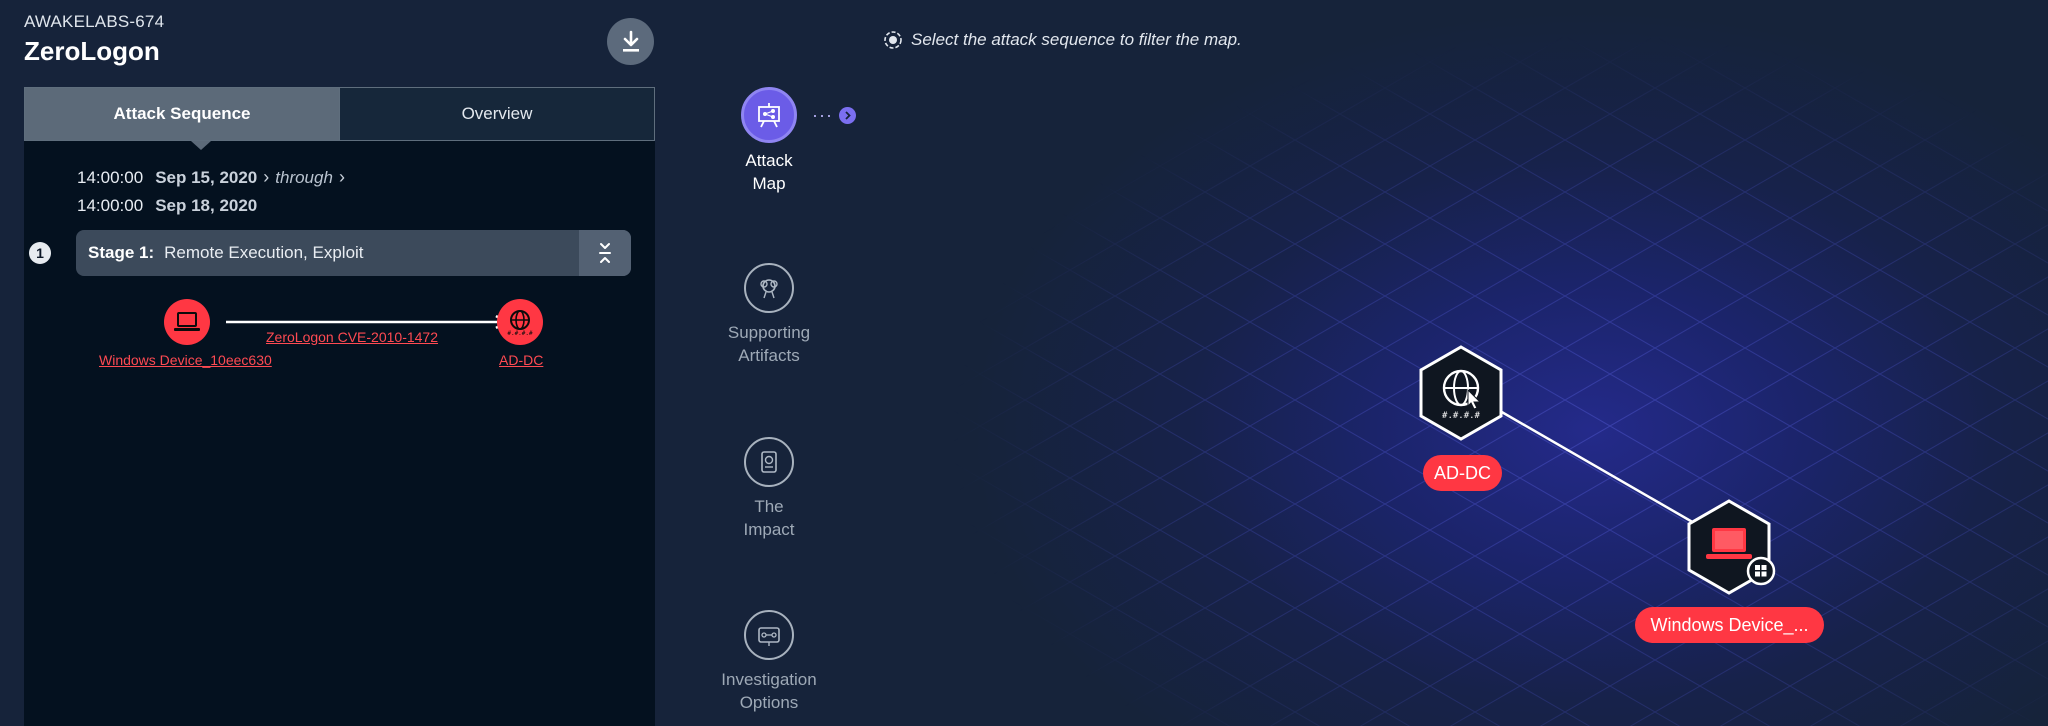  What do you see at coordinates (834, 115) in the screenshot?
I see `rail-more: ···` at bounding box center [834, 115].